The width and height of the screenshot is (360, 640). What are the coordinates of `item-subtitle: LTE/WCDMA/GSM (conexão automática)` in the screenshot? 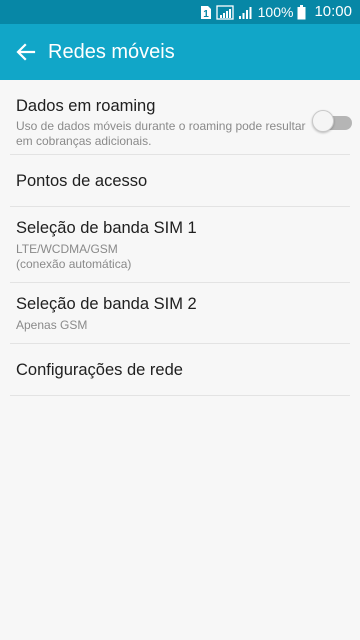 It's located at (74, 256).